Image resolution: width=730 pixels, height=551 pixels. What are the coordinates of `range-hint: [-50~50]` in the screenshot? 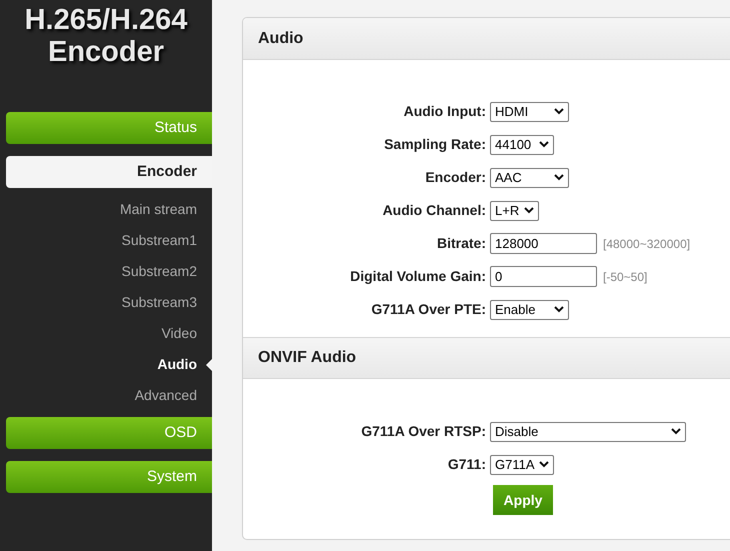 It's located at (625, 277).